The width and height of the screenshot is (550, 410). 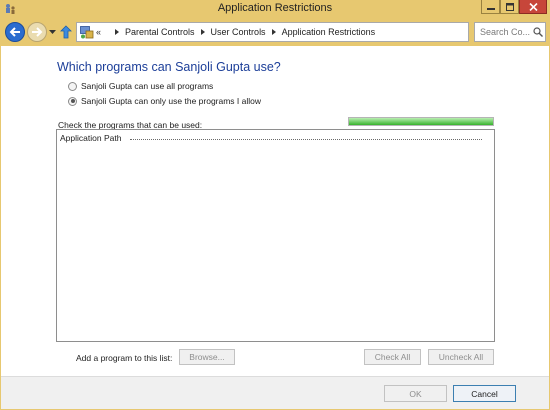 What do you see at coordinates (329, 32) in the screenshot?
I see `breadcrumb-application-restrictions: Application Restrictions` at bounding box center [329, 32].